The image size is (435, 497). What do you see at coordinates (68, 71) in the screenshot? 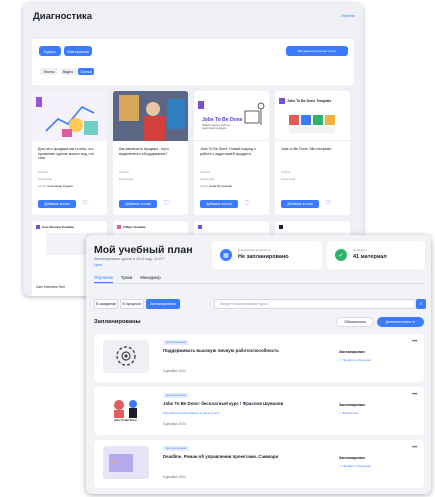
I see `chip-video: Видео` at bounding box center [68, 71].